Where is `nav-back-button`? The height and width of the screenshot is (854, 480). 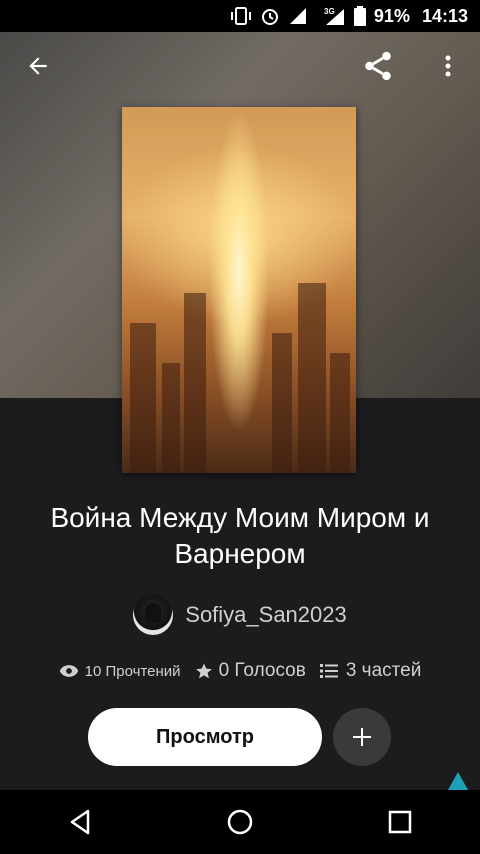 nav-back-button is located at coordinates (80, 822).